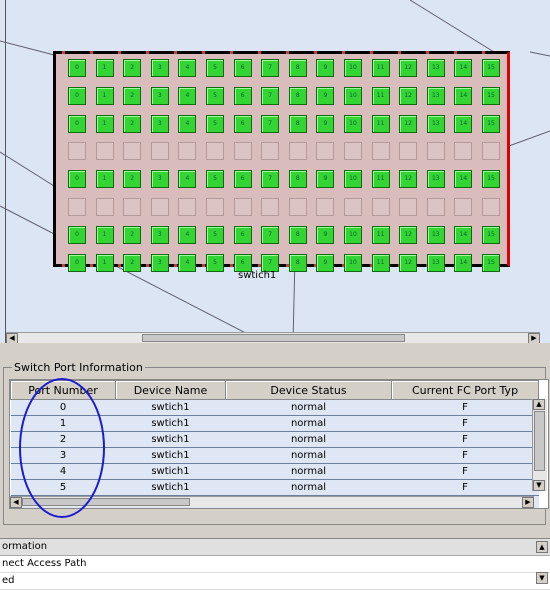  What do you see at coordinates (274, 423) in the screenshot?
I see `table-row: 1 swtich1 normal F` at bounding box center [274, 423].